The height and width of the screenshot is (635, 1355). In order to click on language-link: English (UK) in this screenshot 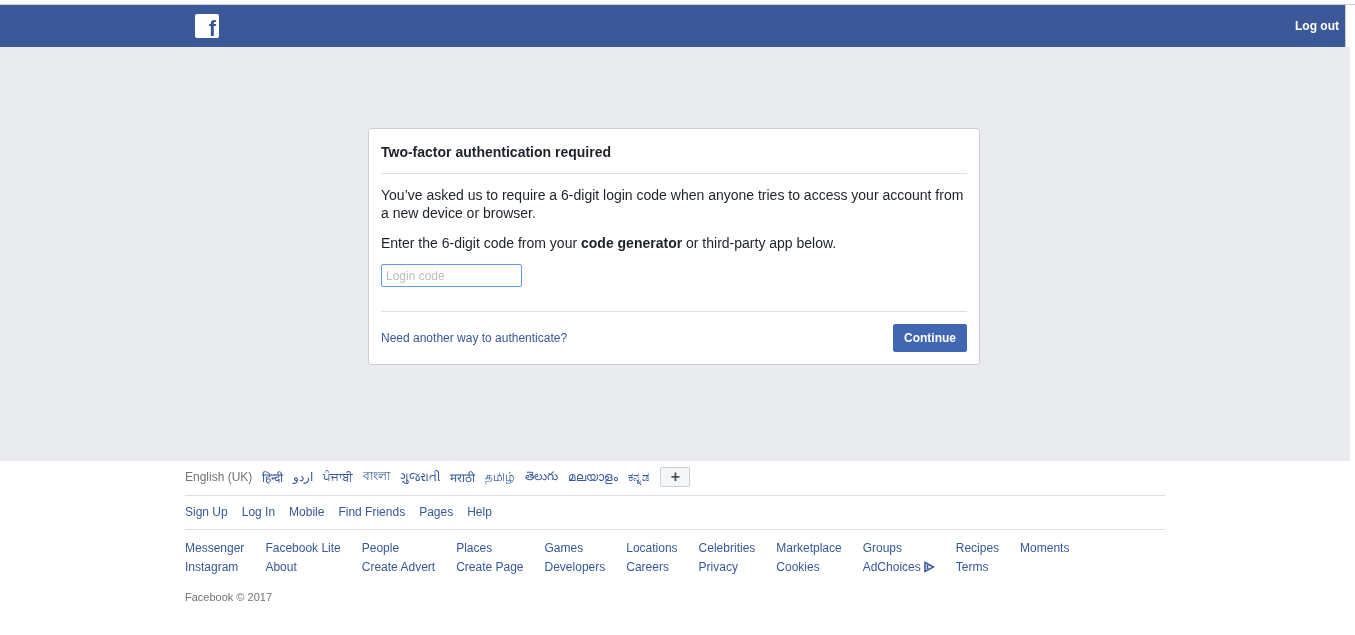, I will do `click(219, 477)`.